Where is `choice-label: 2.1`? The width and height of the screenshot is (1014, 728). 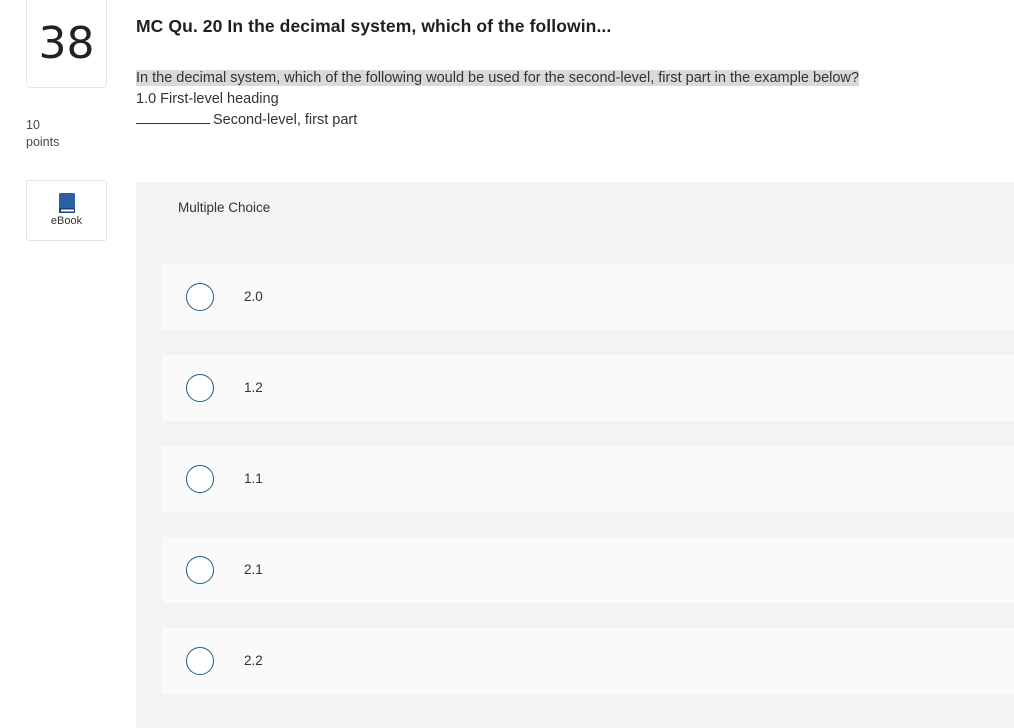
choice-label: 2.1 is located at coordinates (253, 569).